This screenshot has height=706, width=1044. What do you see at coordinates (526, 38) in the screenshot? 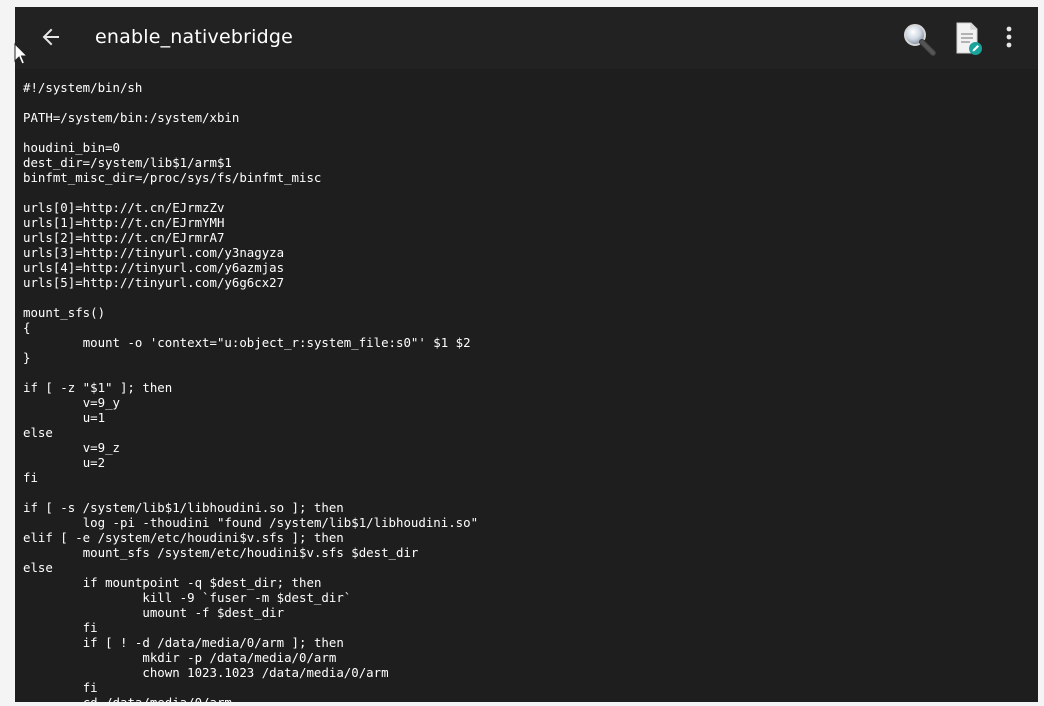
I see `app-bar: enable_nativebridge` at bounding box center [526, 38].